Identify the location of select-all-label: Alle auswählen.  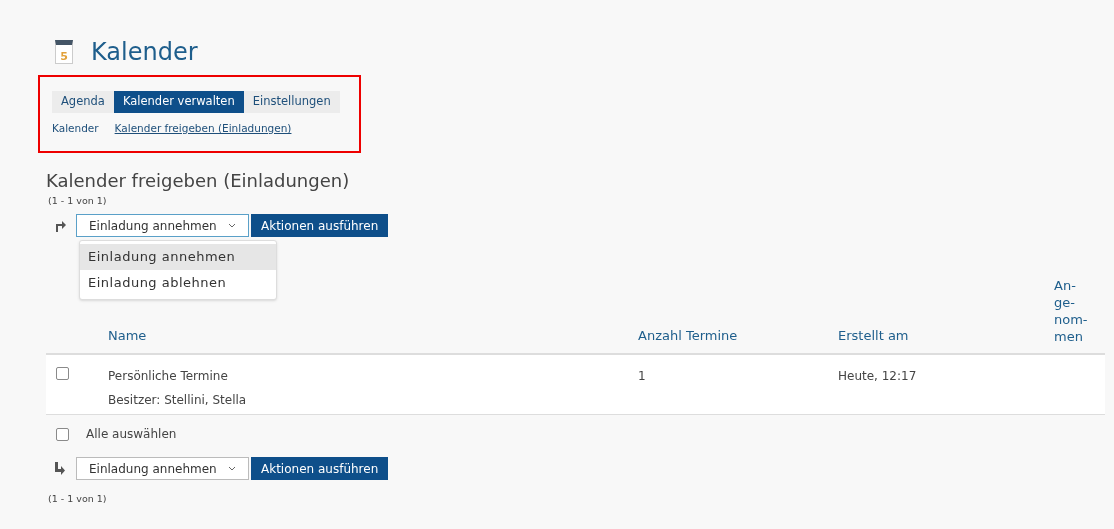
(131, 434).